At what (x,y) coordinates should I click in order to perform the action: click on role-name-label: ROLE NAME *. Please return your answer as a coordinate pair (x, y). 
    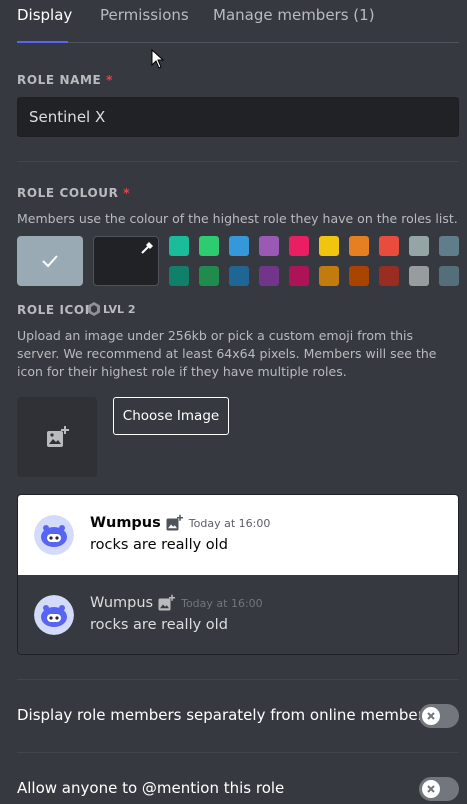
    Looking at the image, I should click on (65, 80).